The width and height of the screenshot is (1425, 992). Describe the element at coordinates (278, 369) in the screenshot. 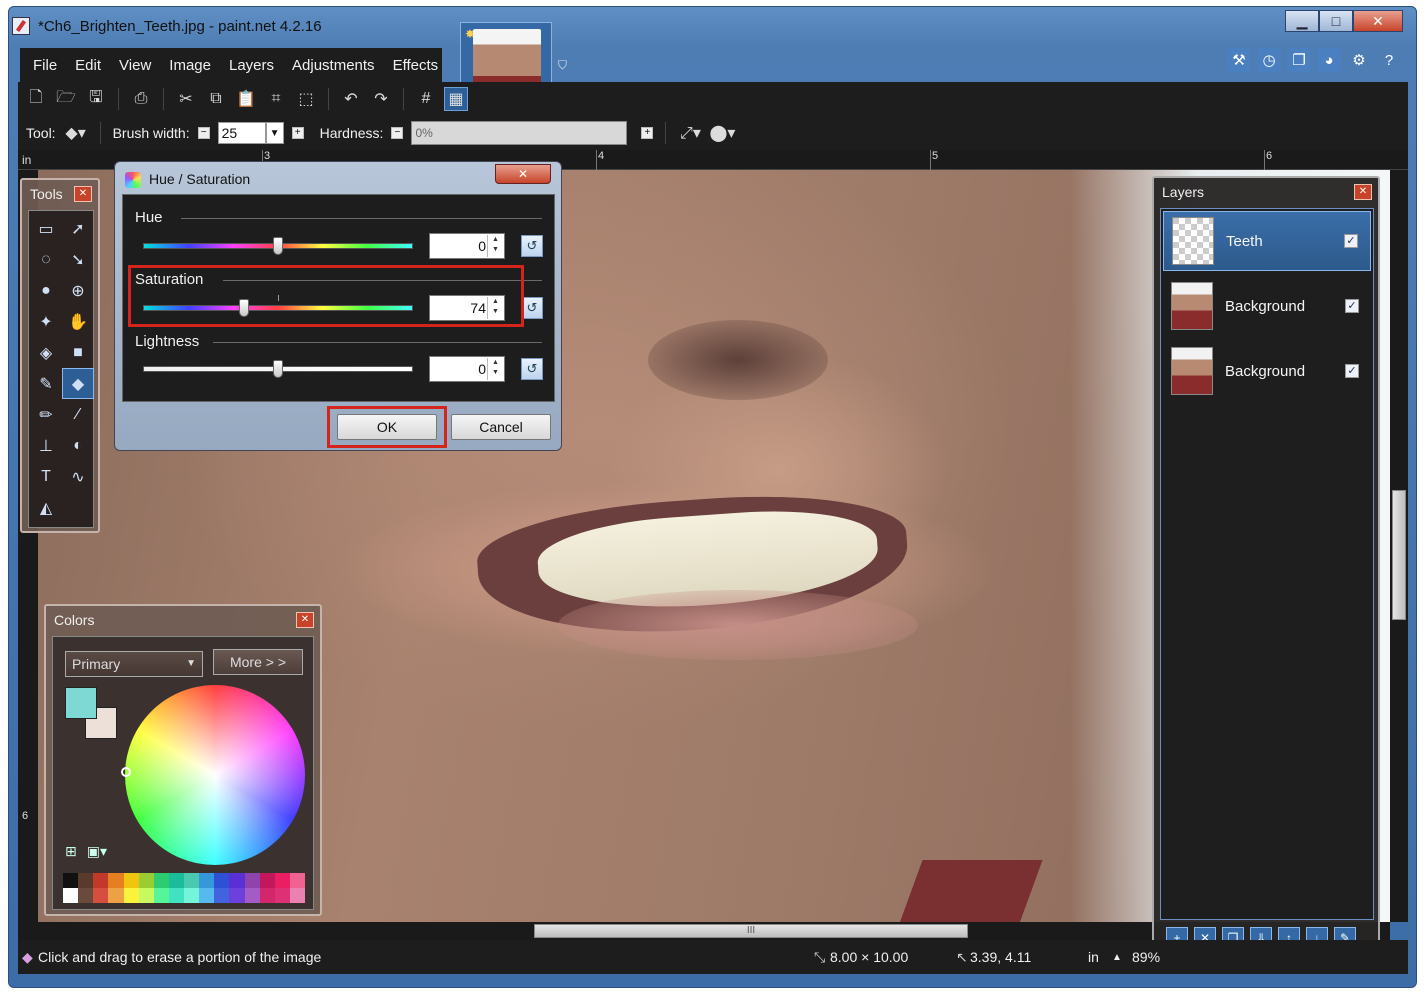

I see `lightness-slider-thumb` at that location.